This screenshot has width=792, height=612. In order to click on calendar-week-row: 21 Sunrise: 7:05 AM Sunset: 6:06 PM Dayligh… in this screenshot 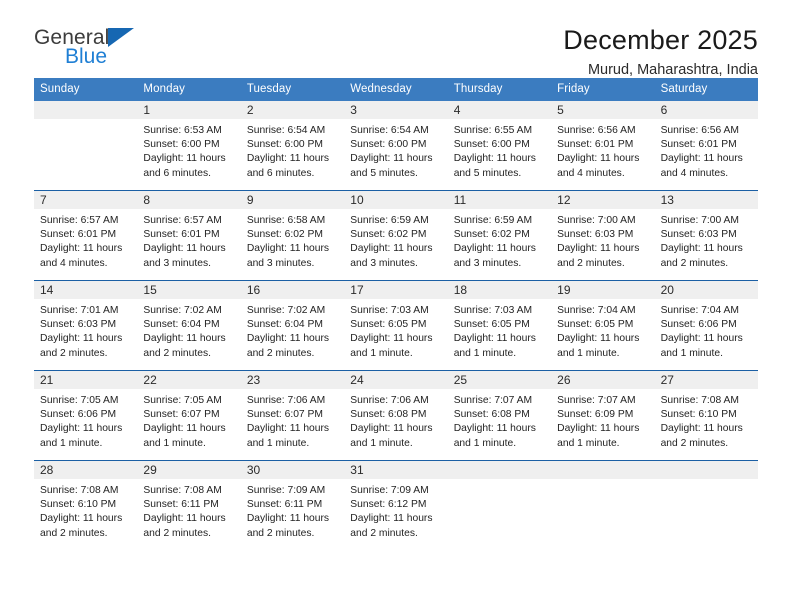, I will do `click(396, 415)`.